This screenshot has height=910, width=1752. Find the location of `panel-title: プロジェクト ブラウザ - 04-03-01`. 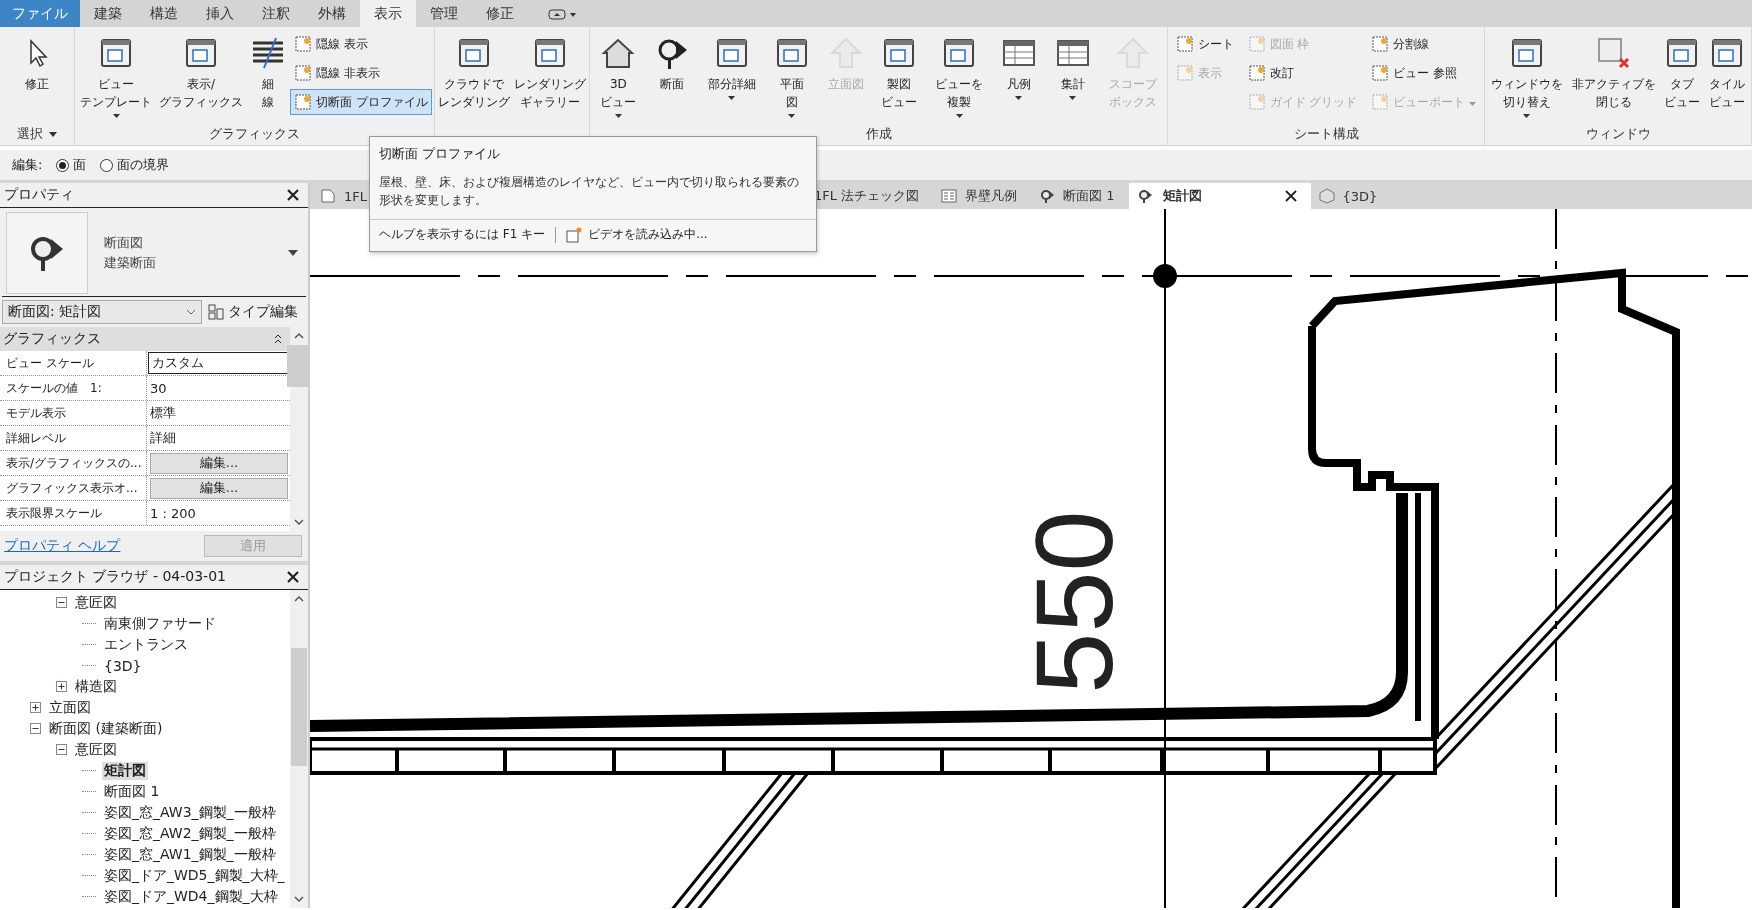

panel-title: プロジェクト ブラウザ - 04-03-01 is located at coordinates (115, 577).